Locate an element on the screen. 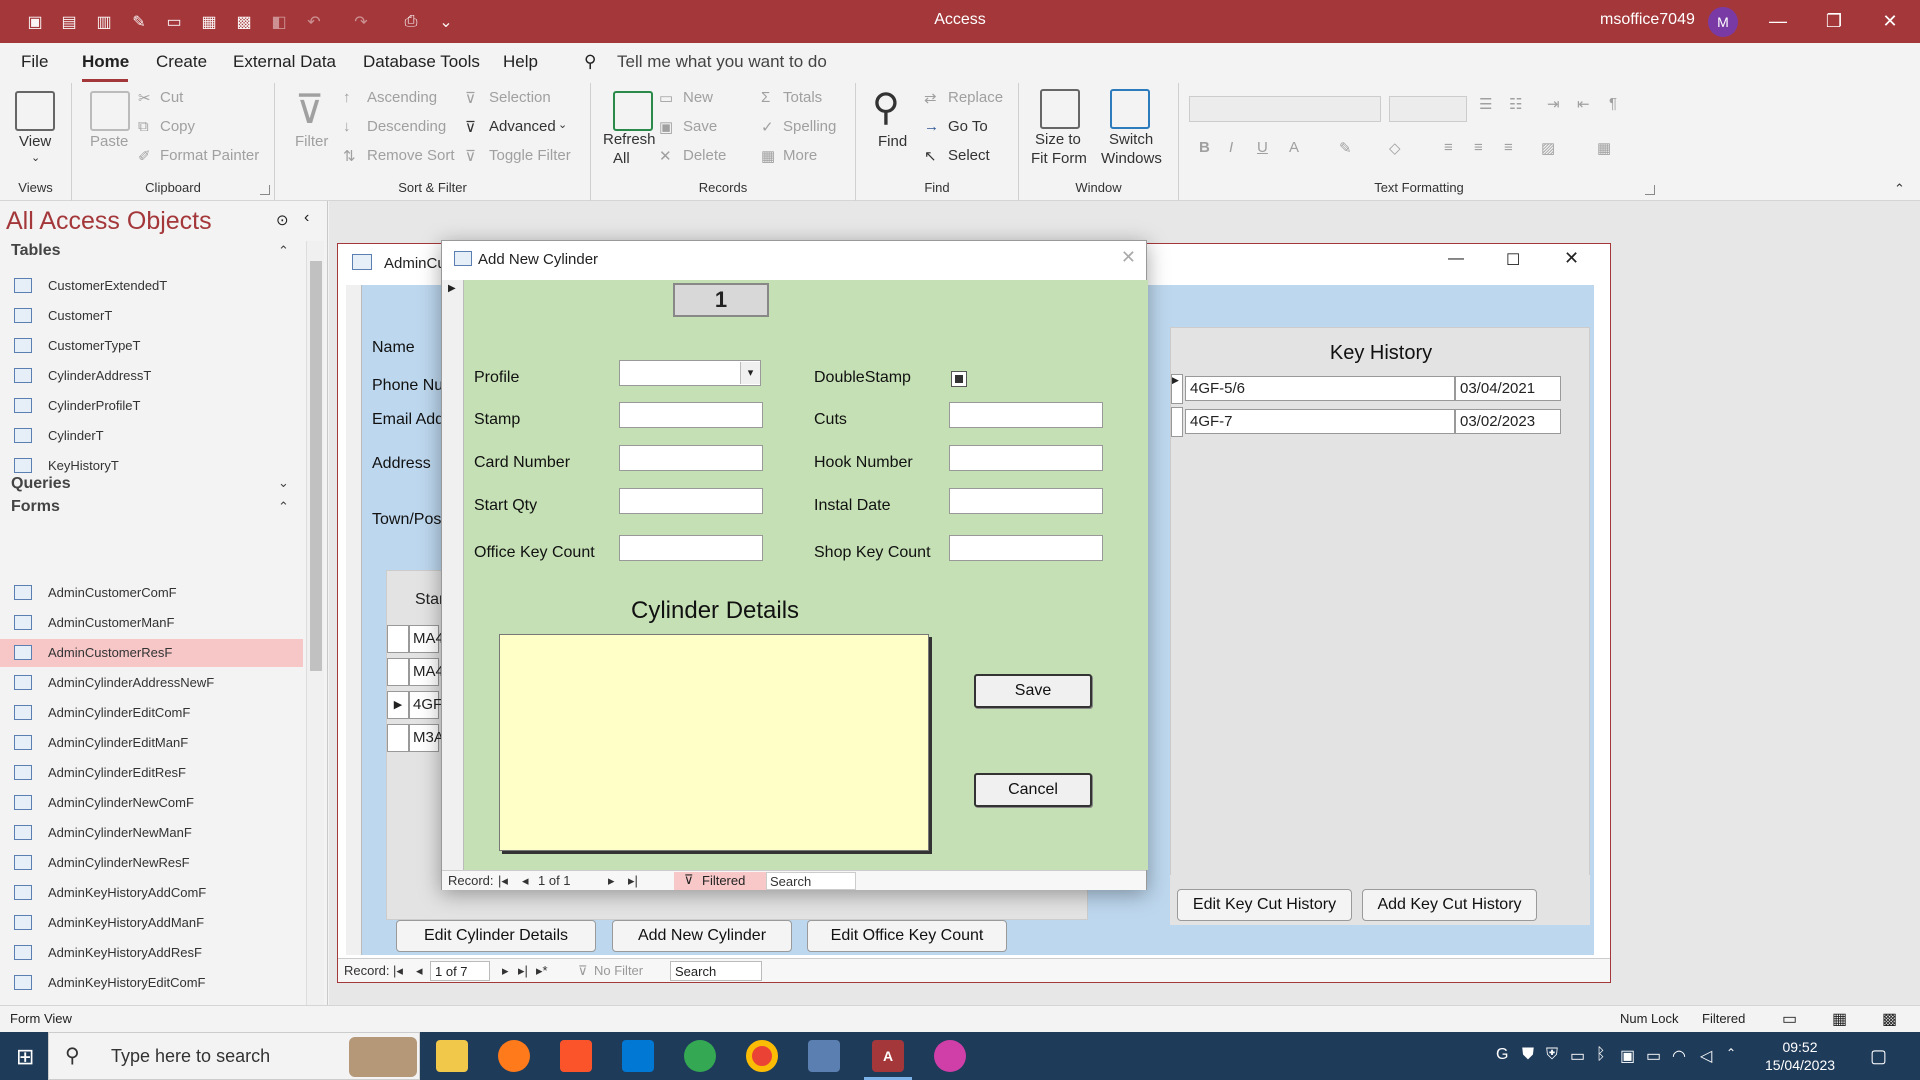  shop-key-count-field is located at coordinates (1026, 548).